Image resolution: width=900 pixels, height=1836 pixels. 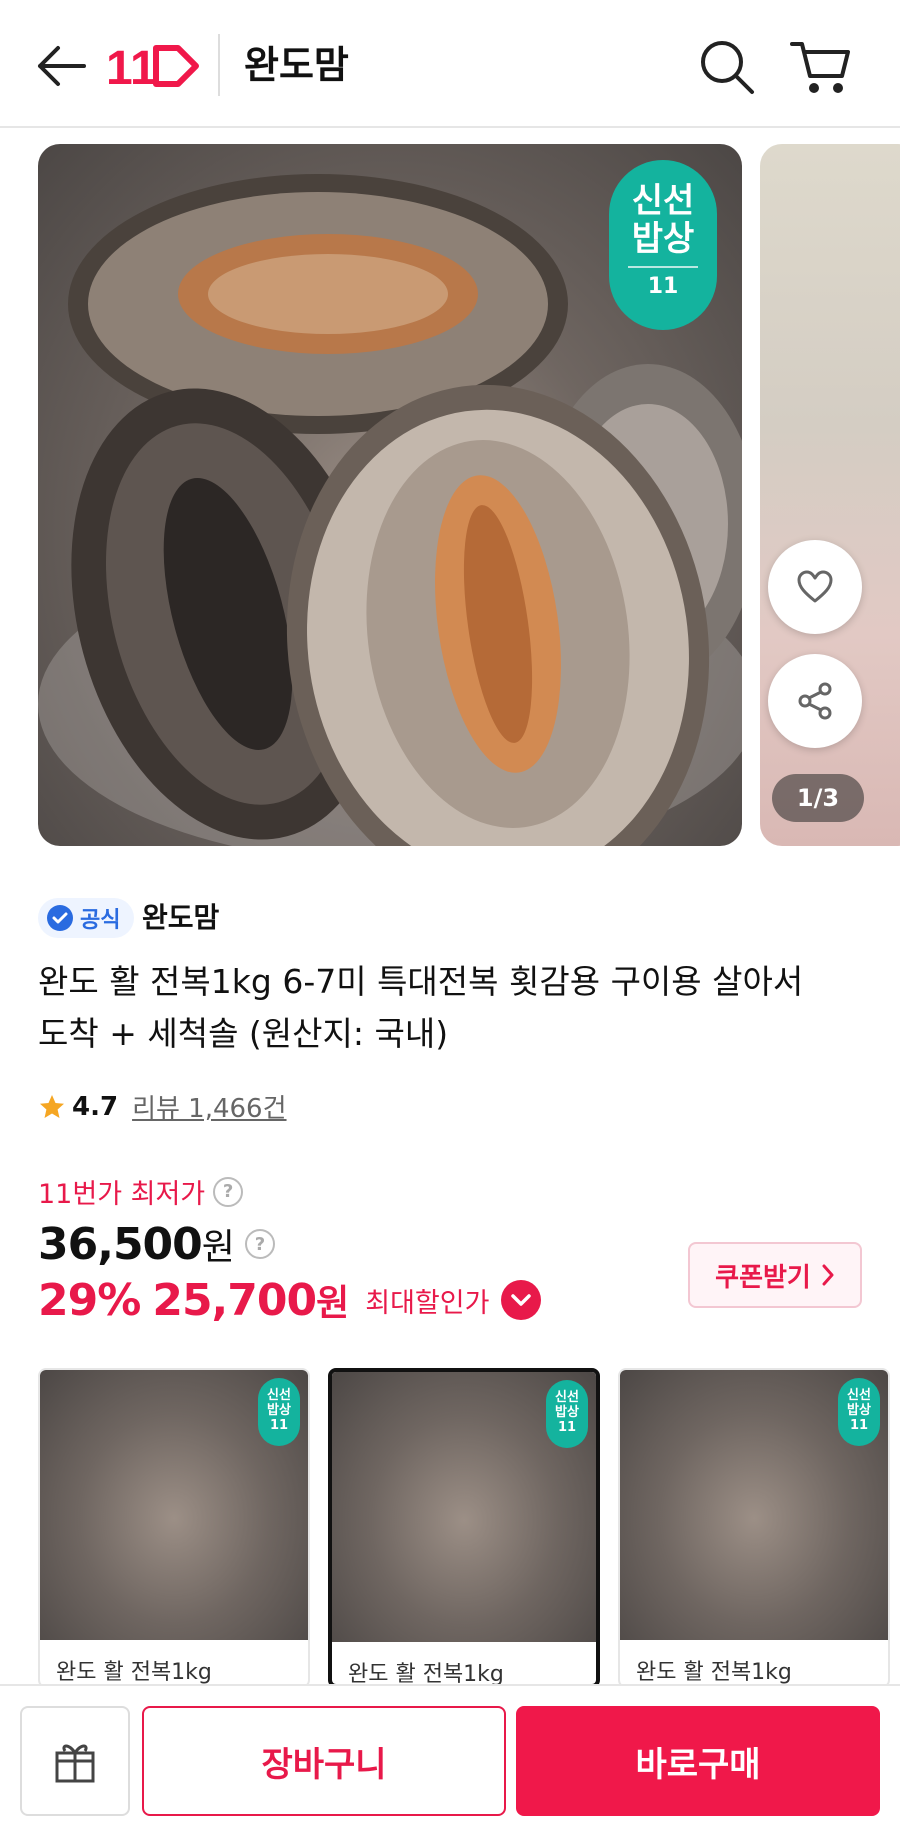 I want to click on logo-text: 11, so click(x=131, y=67).